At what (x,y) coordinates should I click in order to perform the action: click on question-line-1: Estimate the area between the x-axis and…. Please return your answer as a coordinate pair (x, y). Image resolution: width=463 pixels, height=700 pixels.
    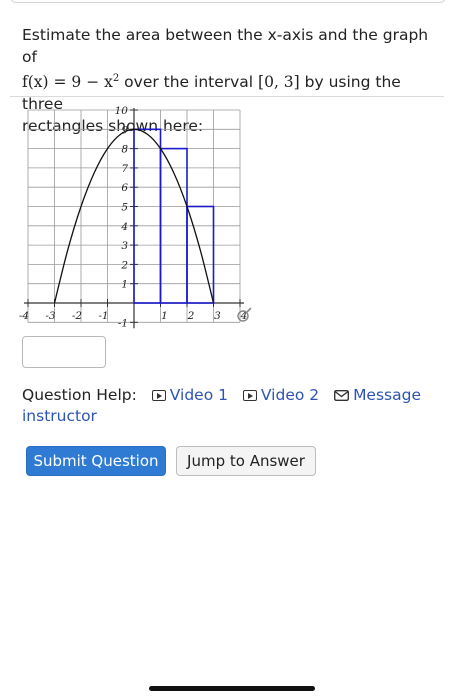
    Looking at the image, I should click on (225, 46).